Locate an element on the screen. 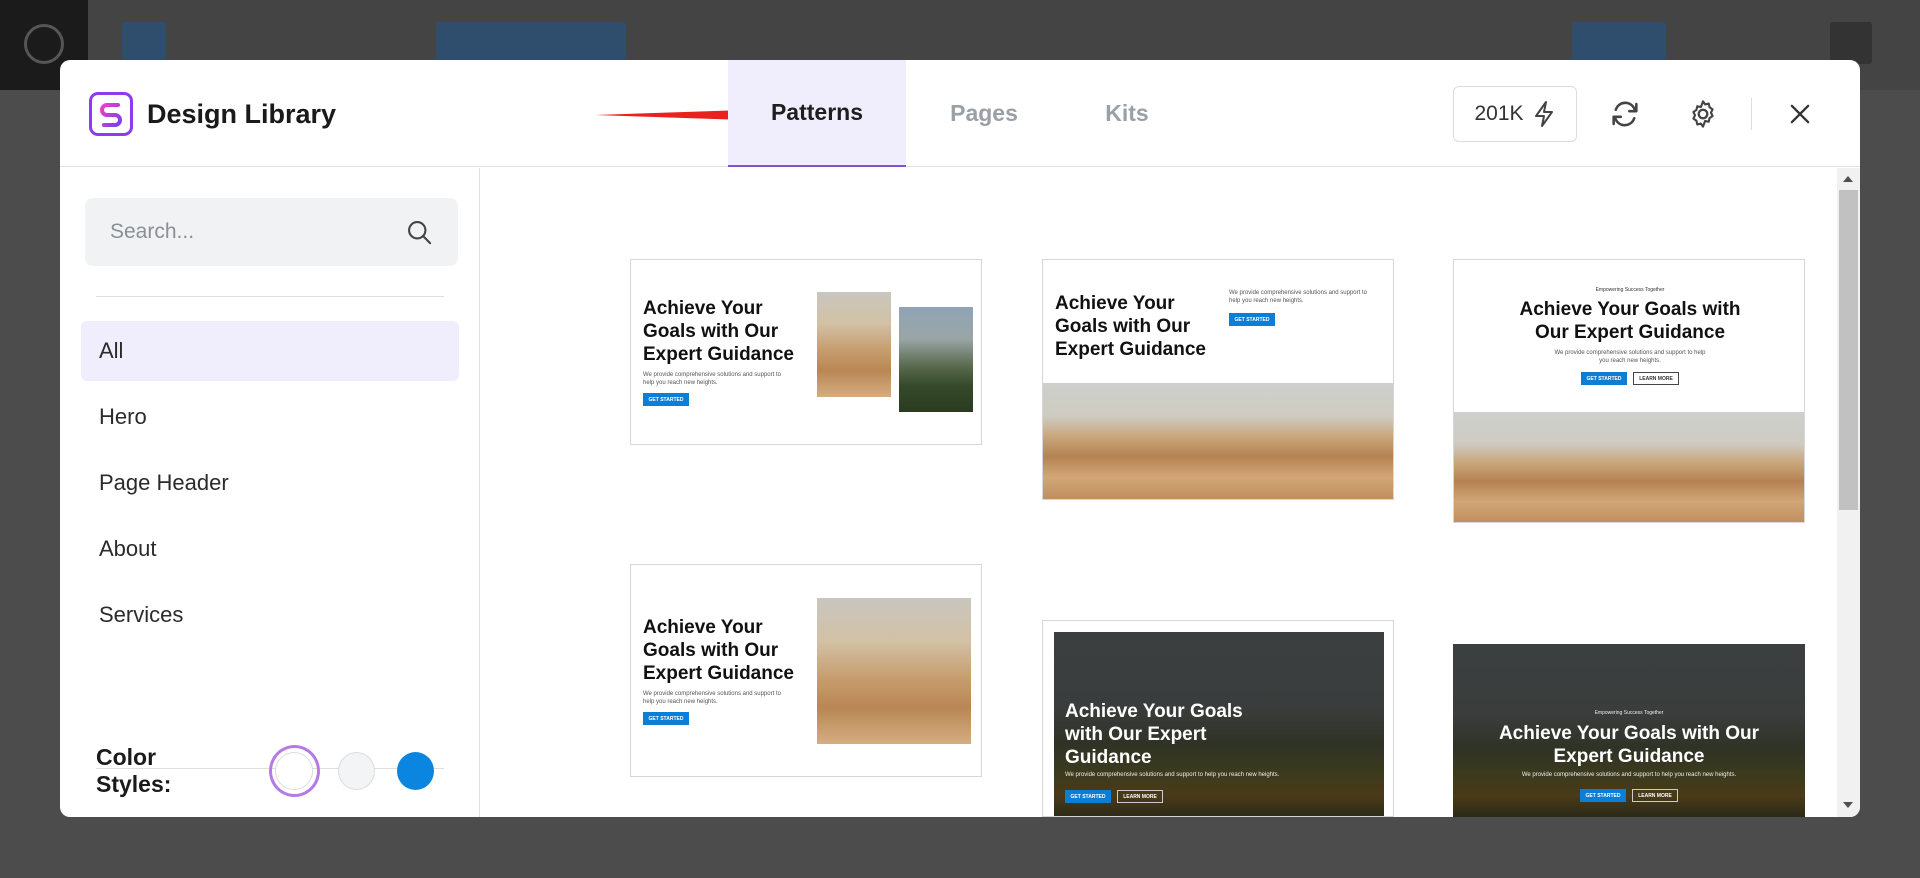 This screenshot has width=1920, height=878. header-divider is located at coordinates (1751, 114).